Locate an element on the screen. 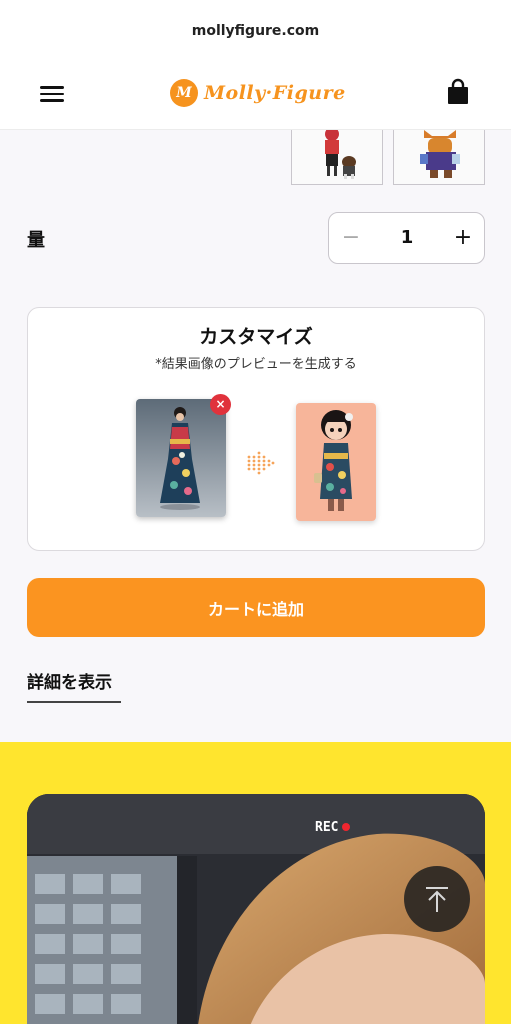 The image size is (511, 1024). scroll-to-top-button is located at coordinates (437, 899).